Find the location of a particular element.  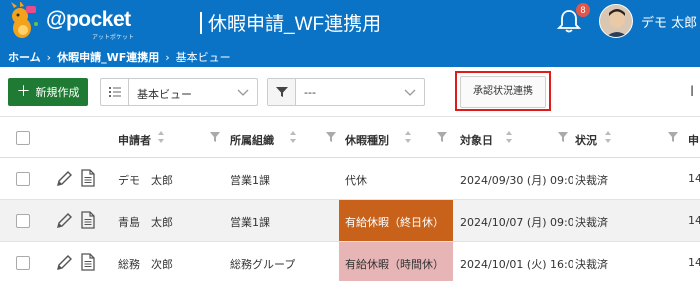

title-divider is located at coordinates (201, 23).